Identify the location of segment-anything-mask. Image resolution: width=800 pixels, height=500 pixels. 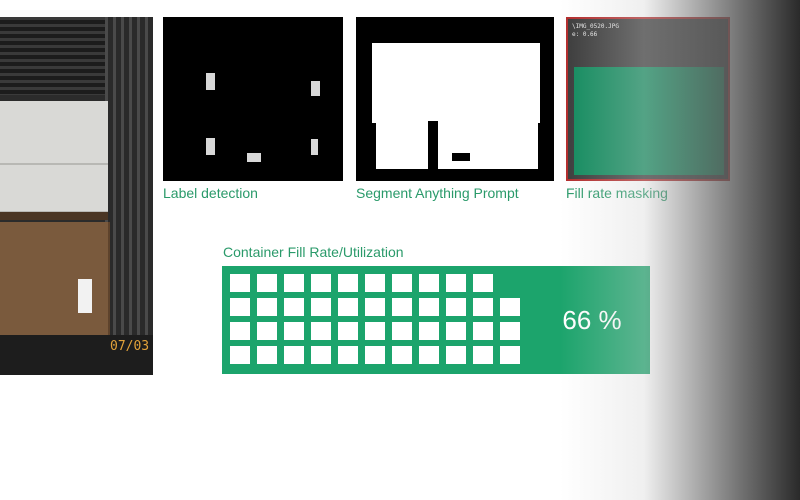
(455, 99).